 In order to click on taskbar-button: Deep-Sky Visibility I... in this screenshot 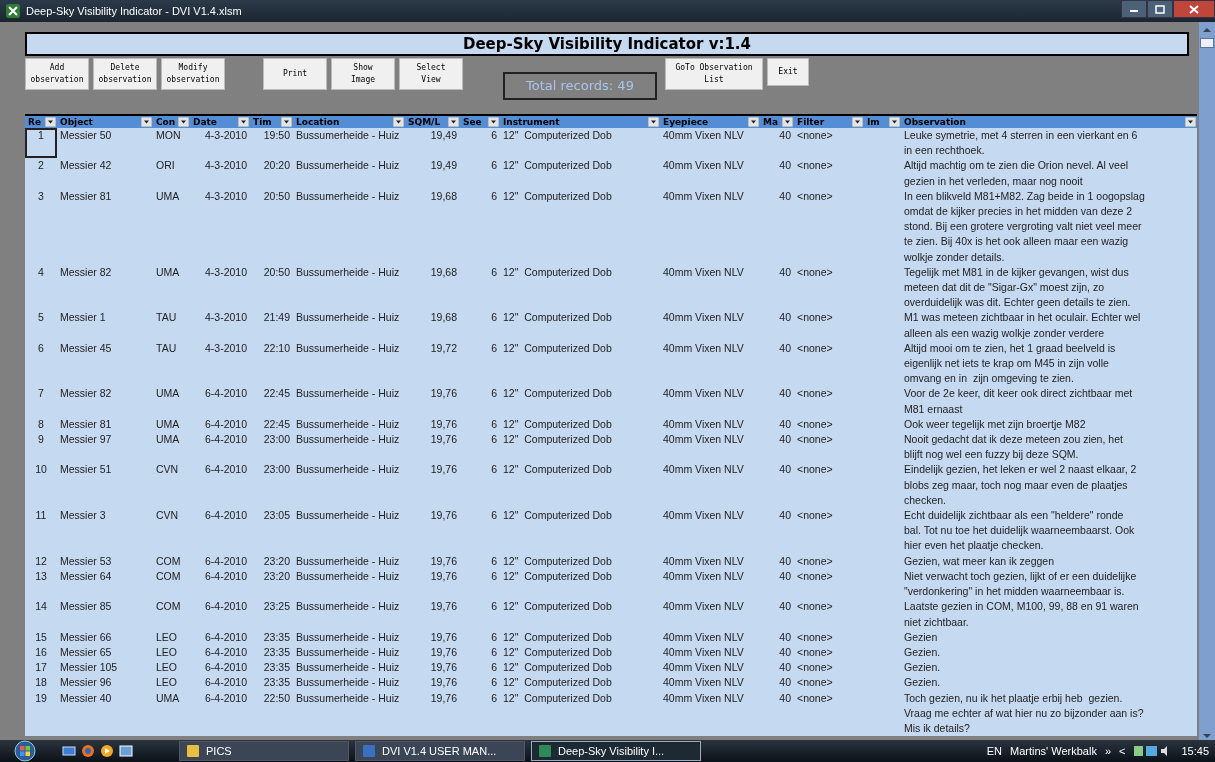, I will do `click(616, 751)`.